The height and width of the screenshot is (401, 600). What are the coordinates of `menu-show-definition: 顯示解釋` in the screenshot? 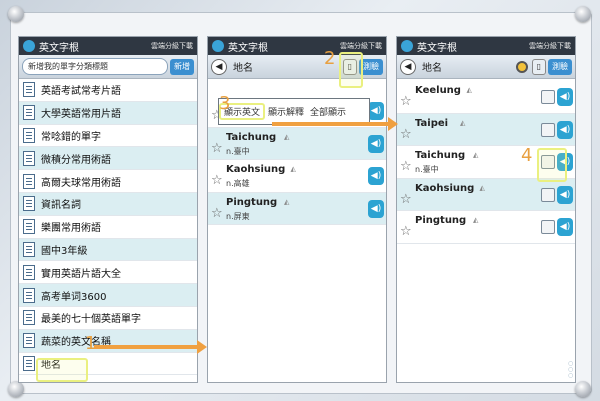 It's located at (286, 111).